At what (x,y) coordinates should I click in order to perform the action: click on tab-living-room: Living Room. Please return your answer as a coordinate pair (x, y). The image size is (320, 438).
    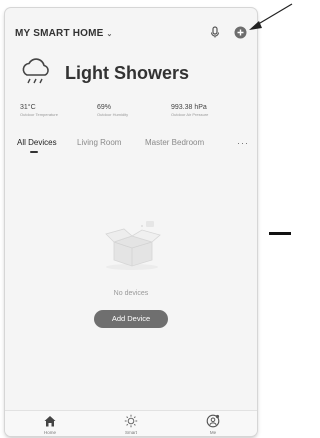
    Looking at the image, I should click on (99, 142).